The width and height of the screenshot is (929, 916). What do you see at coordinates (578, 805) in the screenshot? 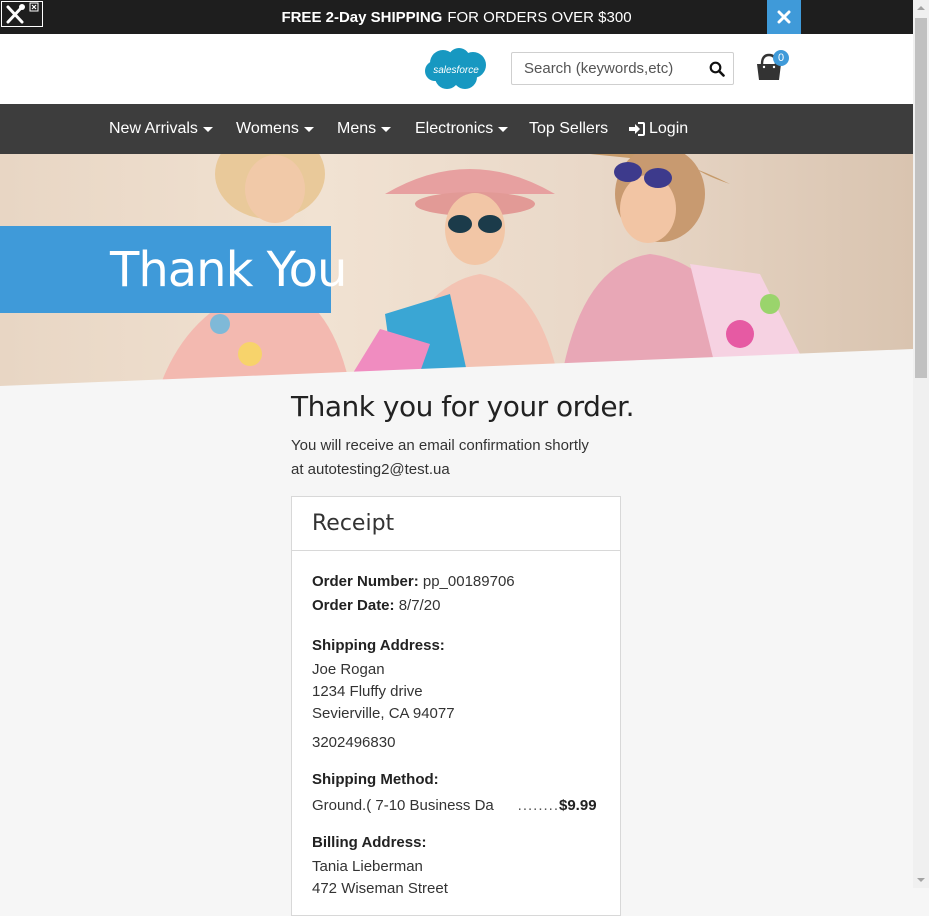
I see `shipping-price: $9.99` at bounding box center [578, 805].